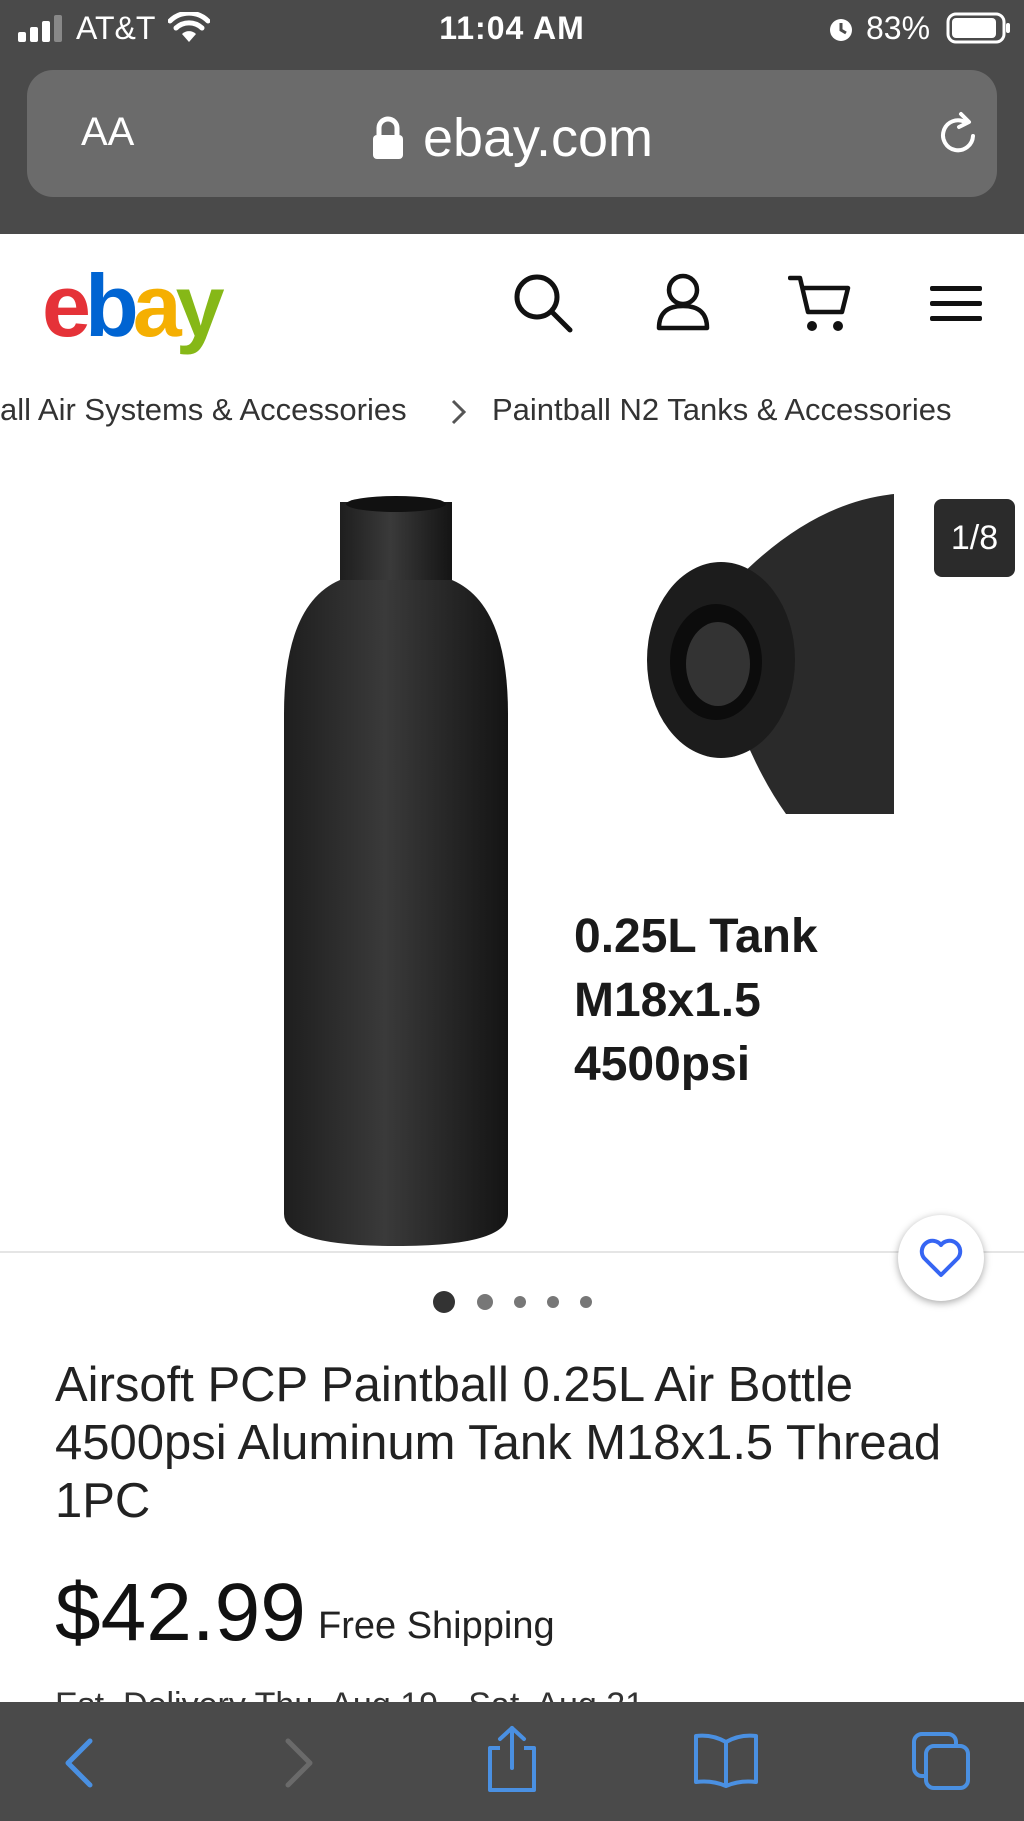 The image size is (1024, 1821). I want to click on heart-icon, so click(941, 1257).